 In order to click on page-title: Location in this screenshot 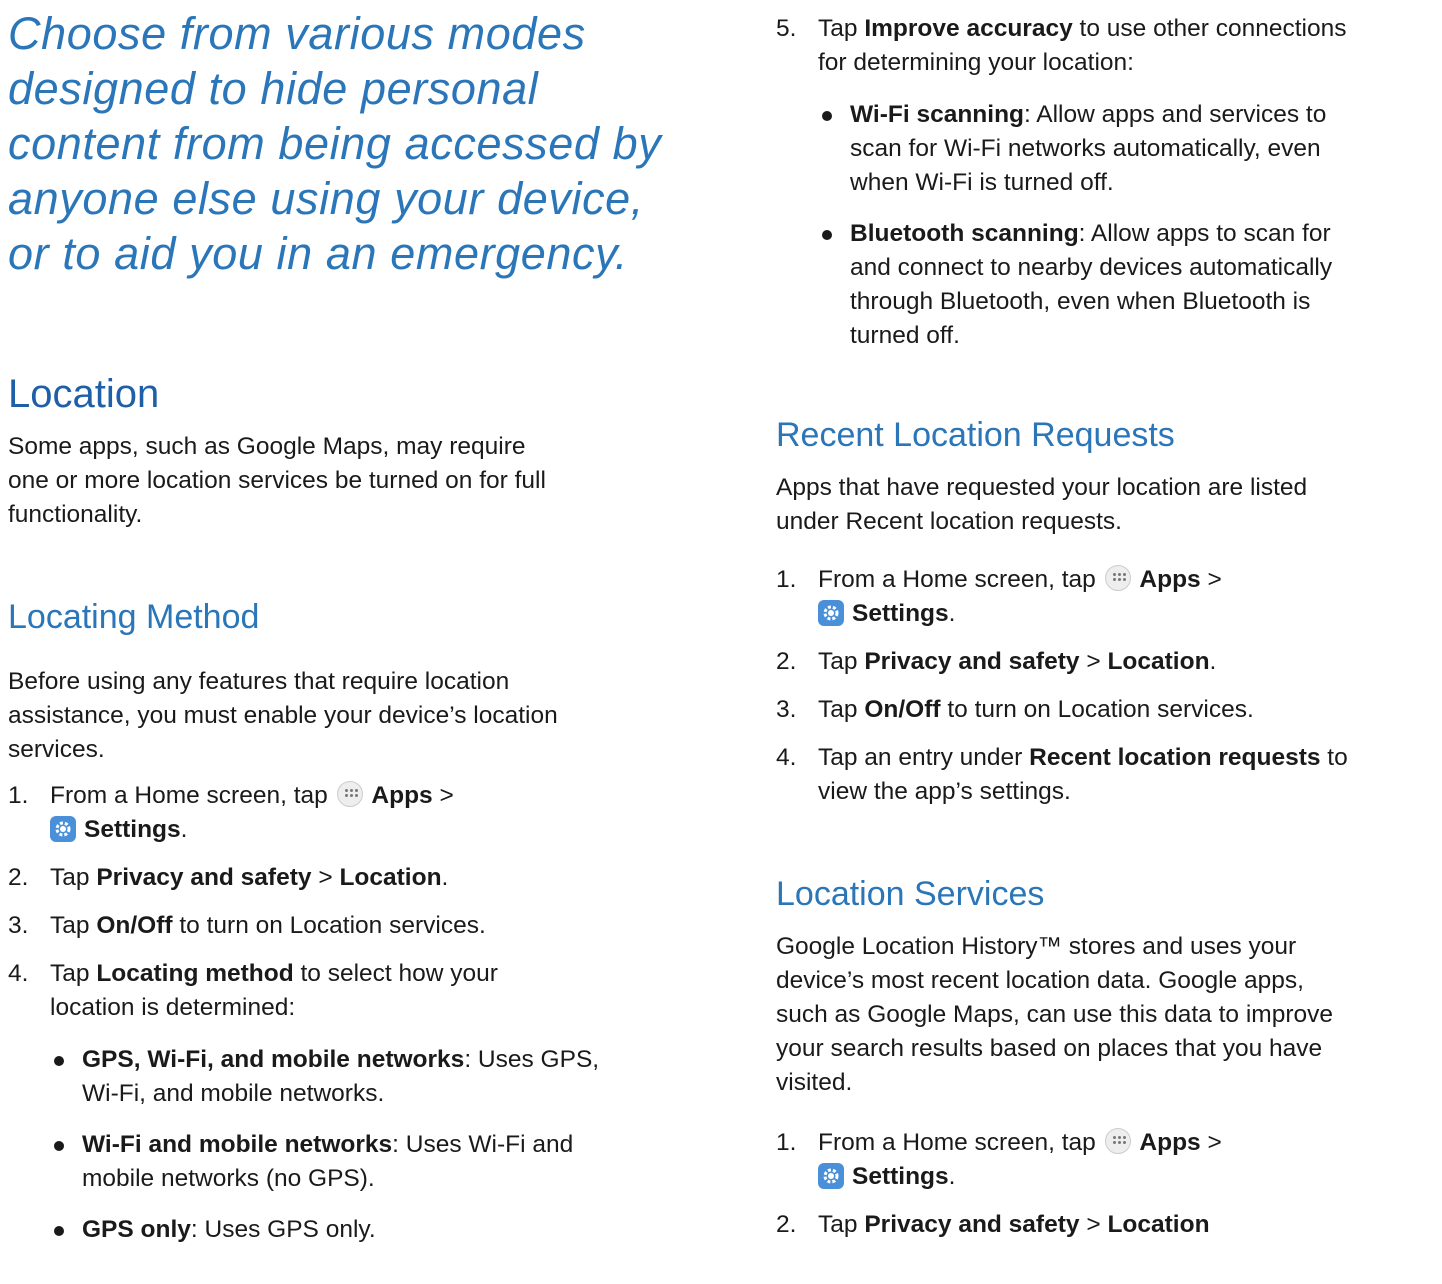, I will do `click(84, 394)`.